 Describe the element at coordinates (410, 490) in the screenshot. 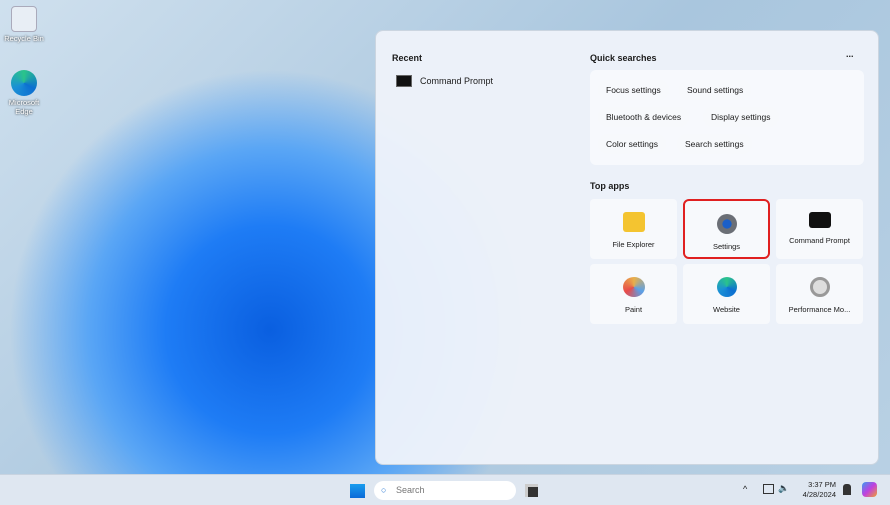

I see `search-placeholder: Search` at that location.